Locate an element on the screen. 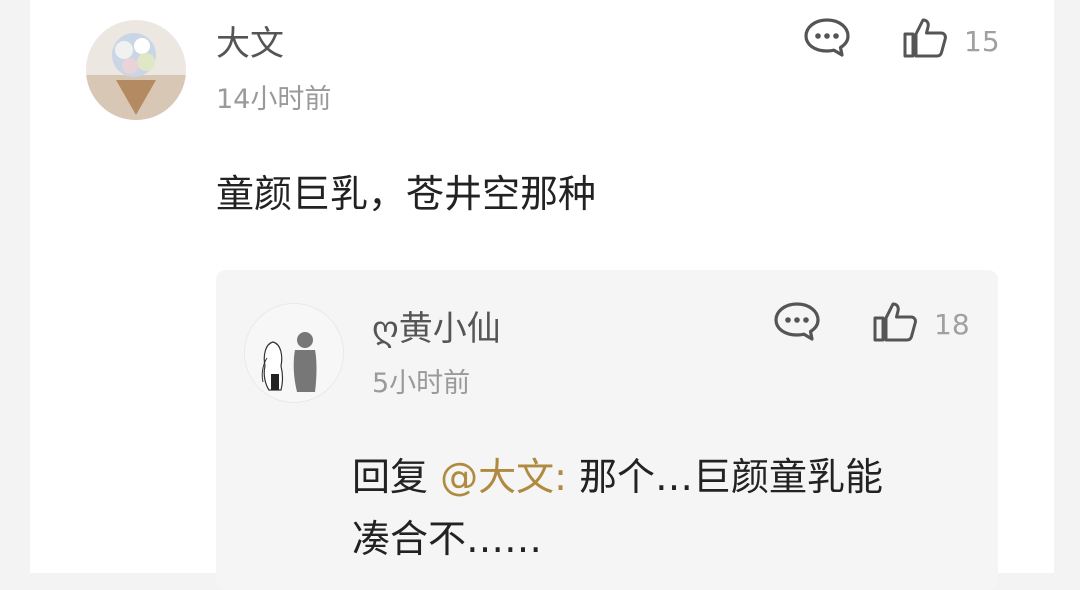 This screenshot has width=1080, height=590. comment-text: 童颜巨乳，苍井空那种 is located at coordinates (406, 194).